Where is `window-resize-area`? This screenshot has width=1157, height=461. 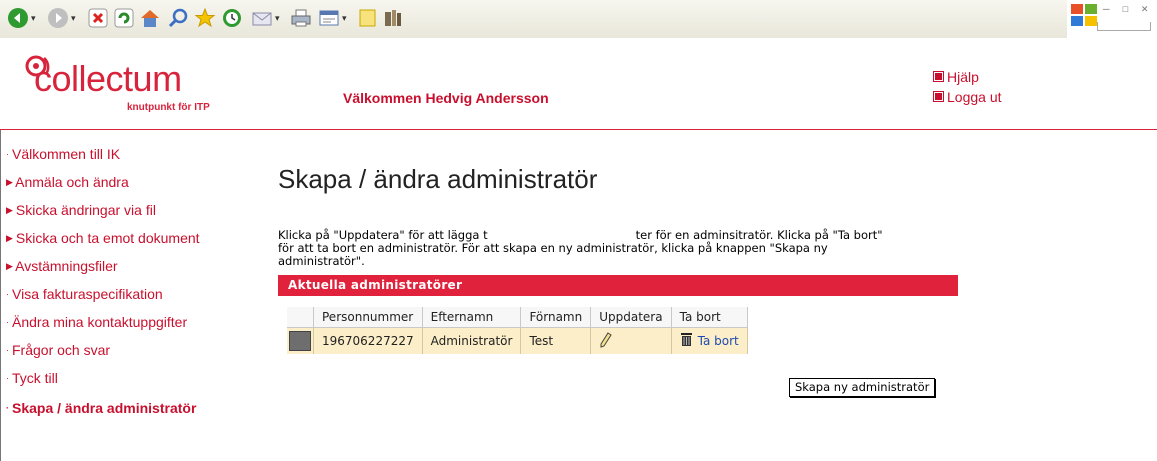
window-resize-area is located at coordinates (1124, 26).